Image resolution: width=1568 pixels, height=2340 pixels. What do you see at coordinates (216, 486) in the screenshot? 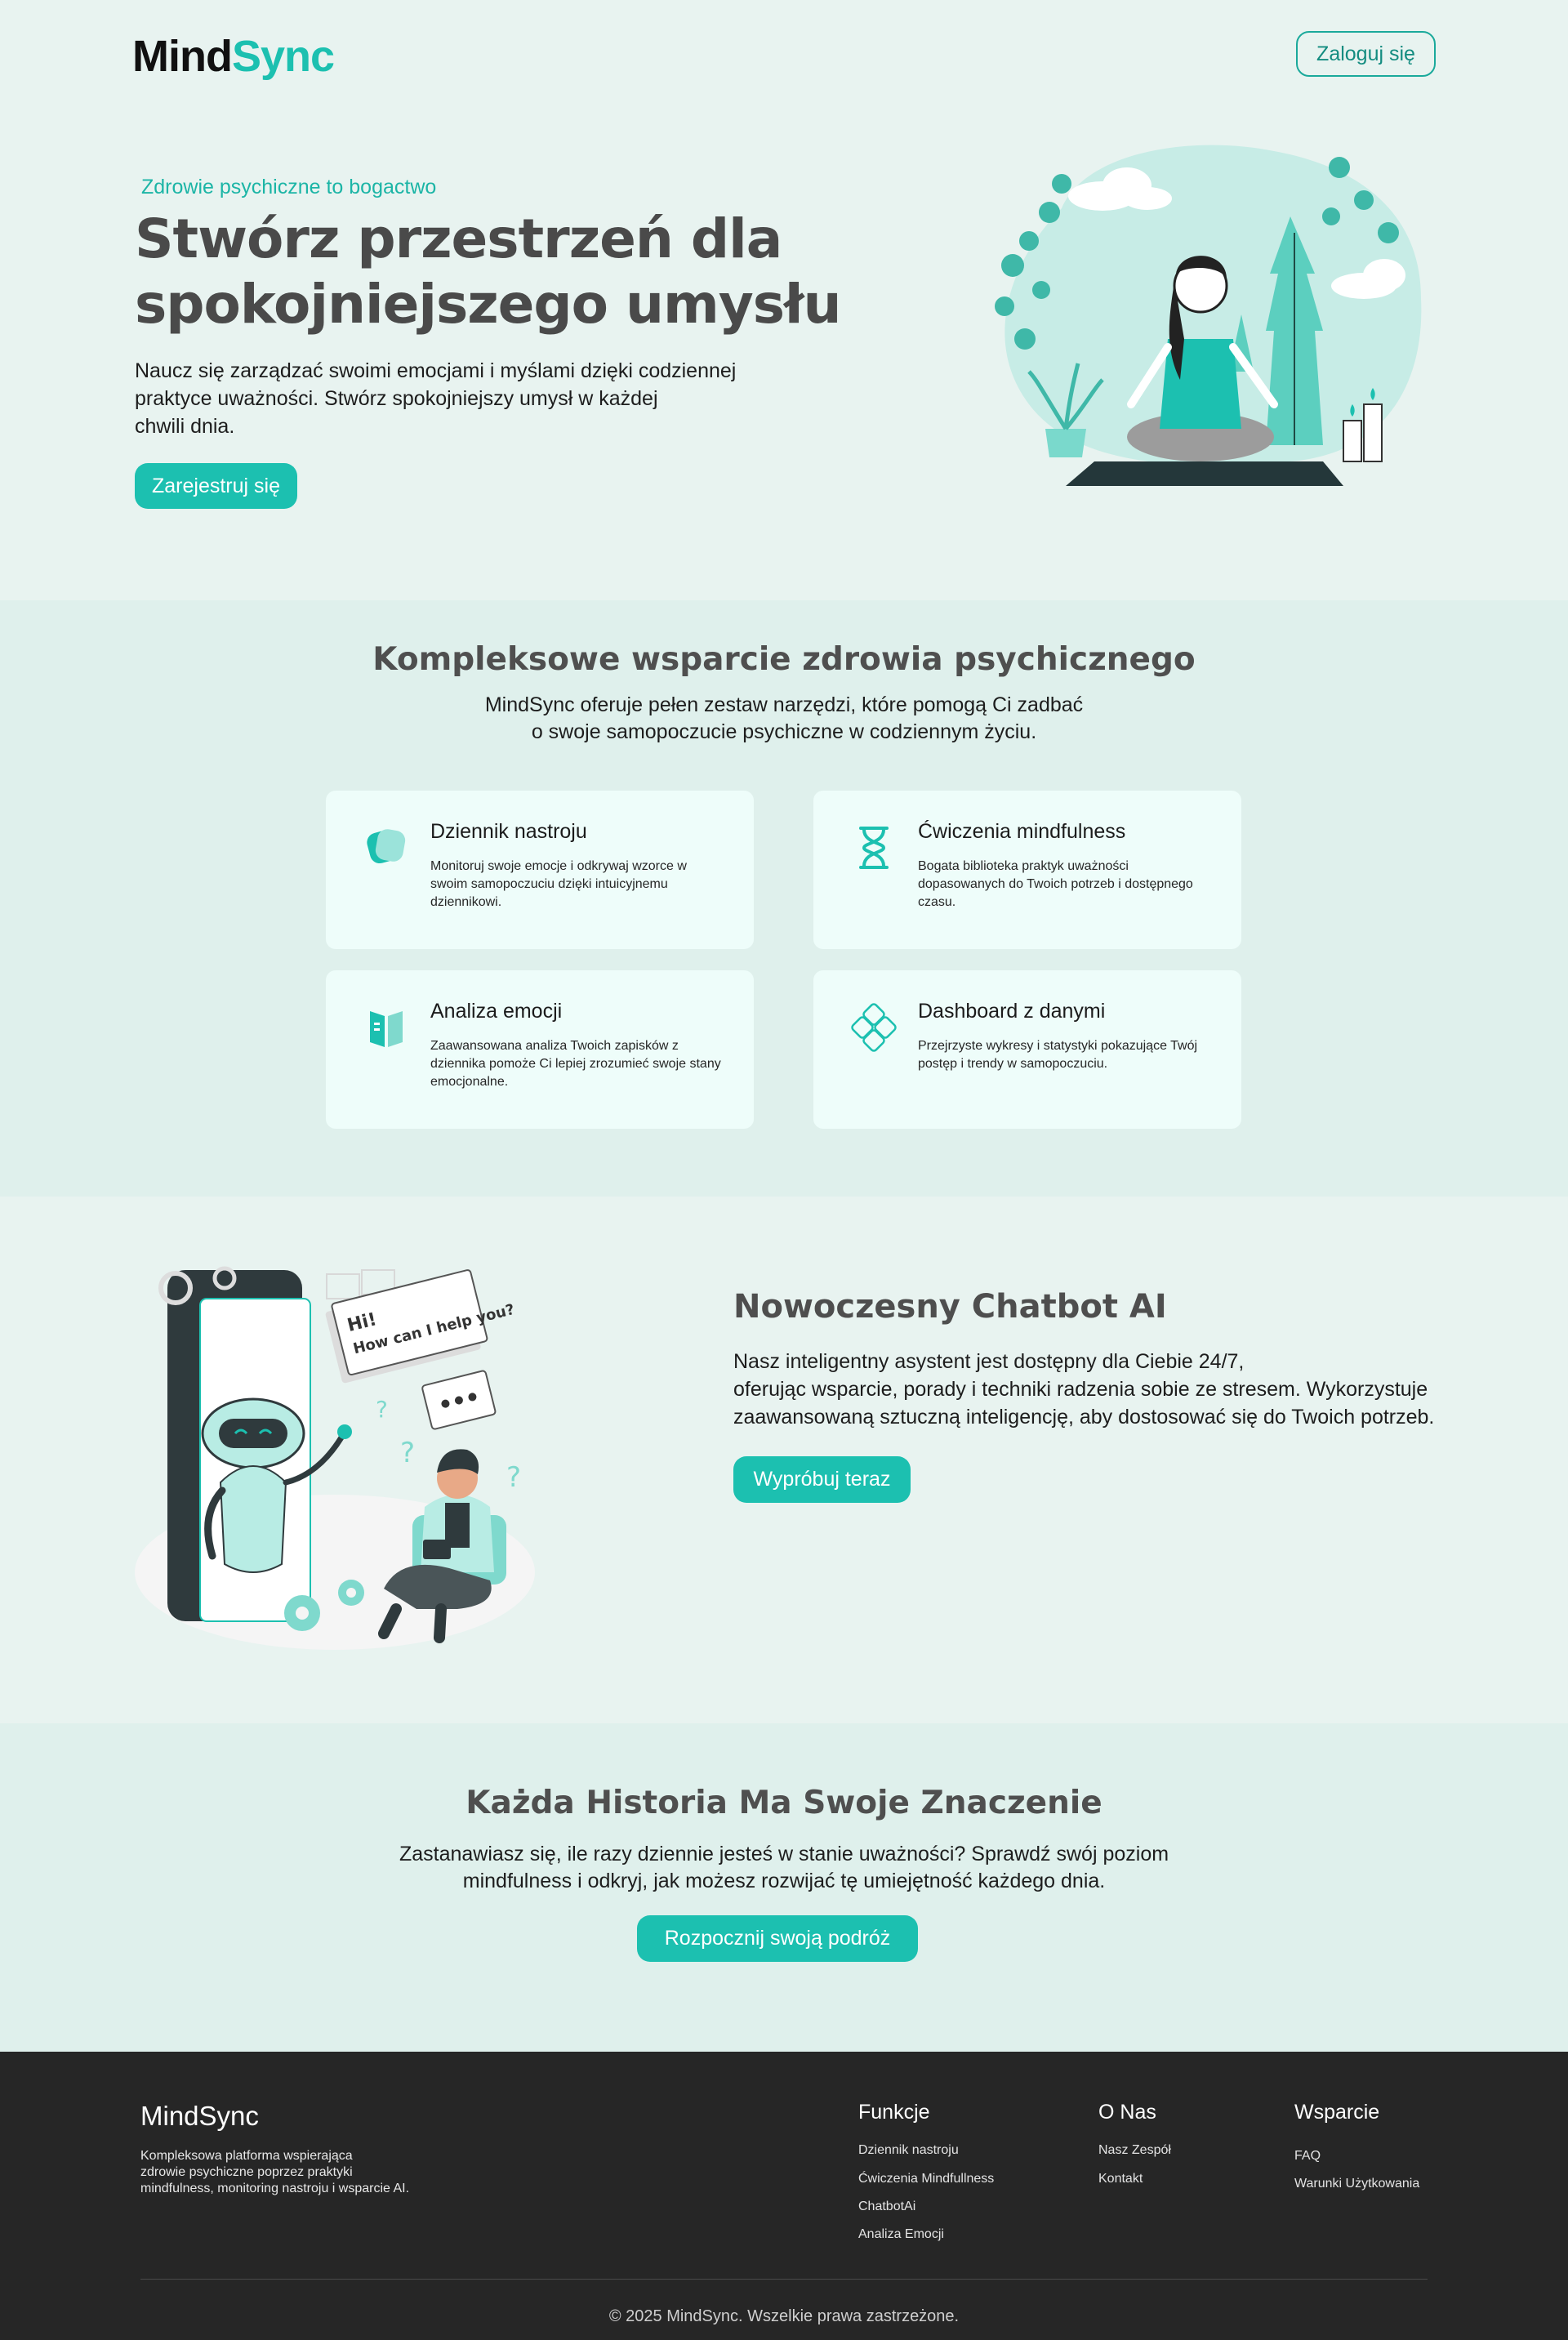
I see `register-button: Zarejestruj się` at bounding box center [216, 486].